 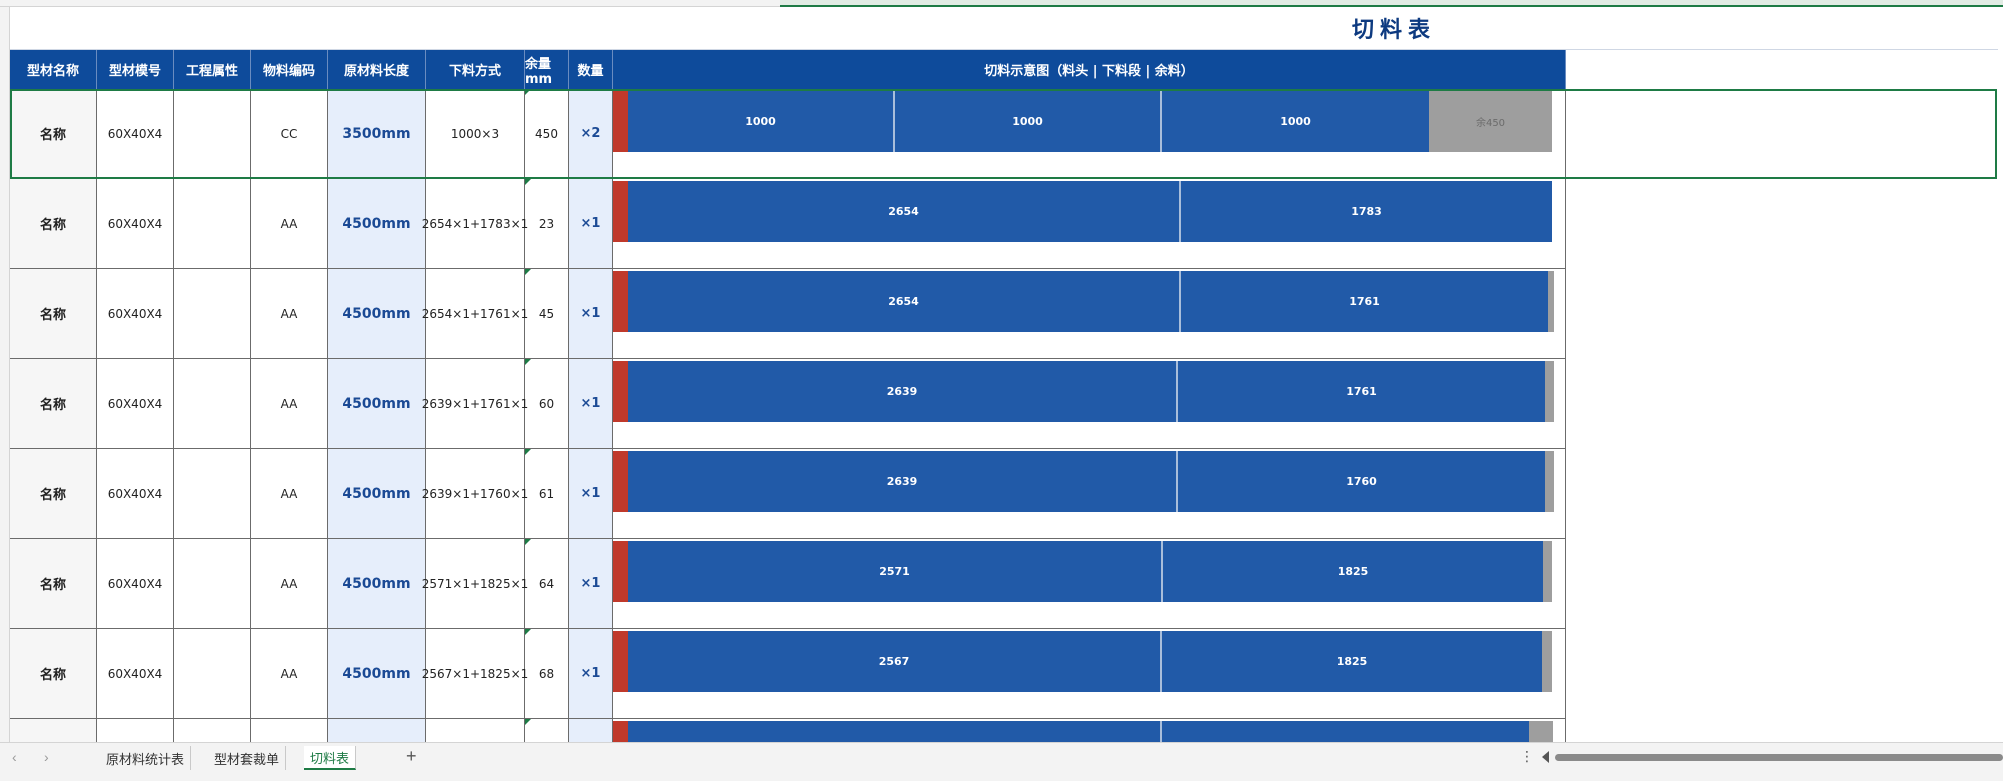 I want to click on cell-qty, so click(x=591, y=730).